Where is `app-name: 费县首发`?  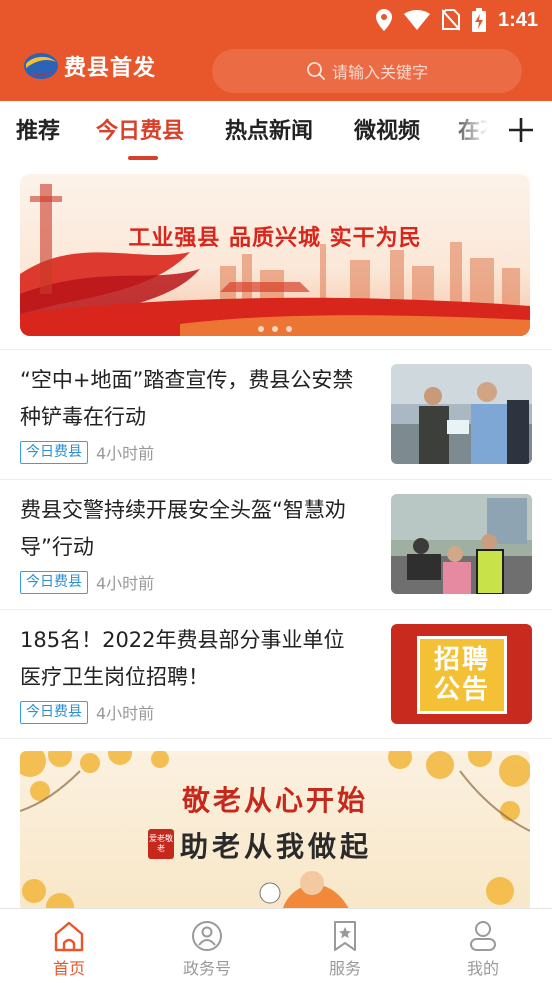 app-name: 费县首发 is located at coordinates (110, 68).